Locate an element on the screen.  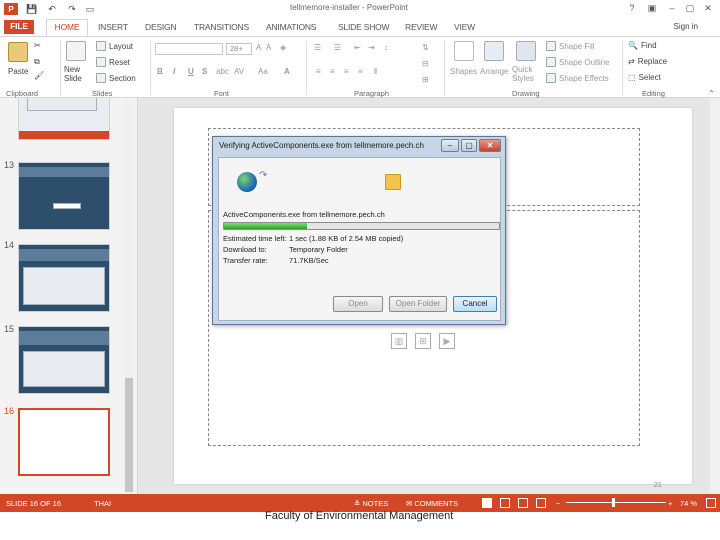
redo-icon: ↷ is located at coordinates (72, 9).